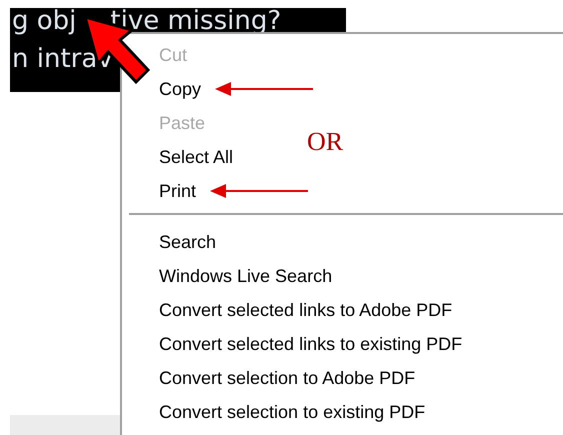 The height and width of the screenshot is (435, 563). I want to click on menu-item: Select All, so click(196, 157).